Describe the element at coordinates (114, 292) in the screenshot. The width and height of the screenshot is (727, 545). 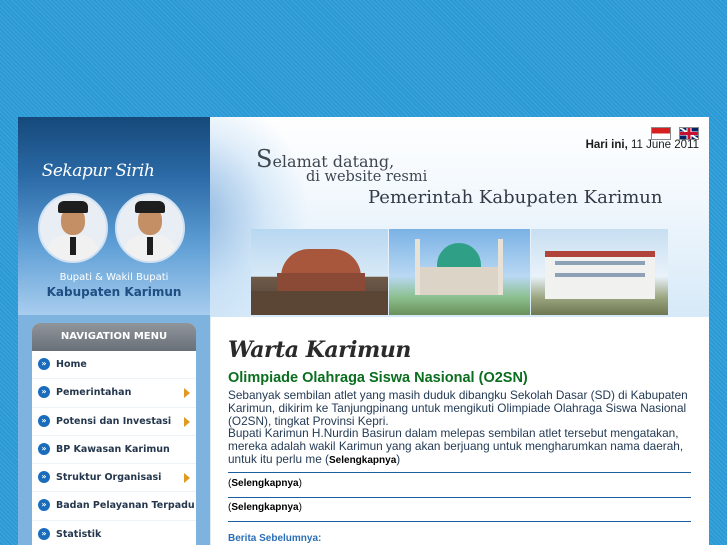
I see `sambutan-subcaption: Kabupaten Karimun` at that location.